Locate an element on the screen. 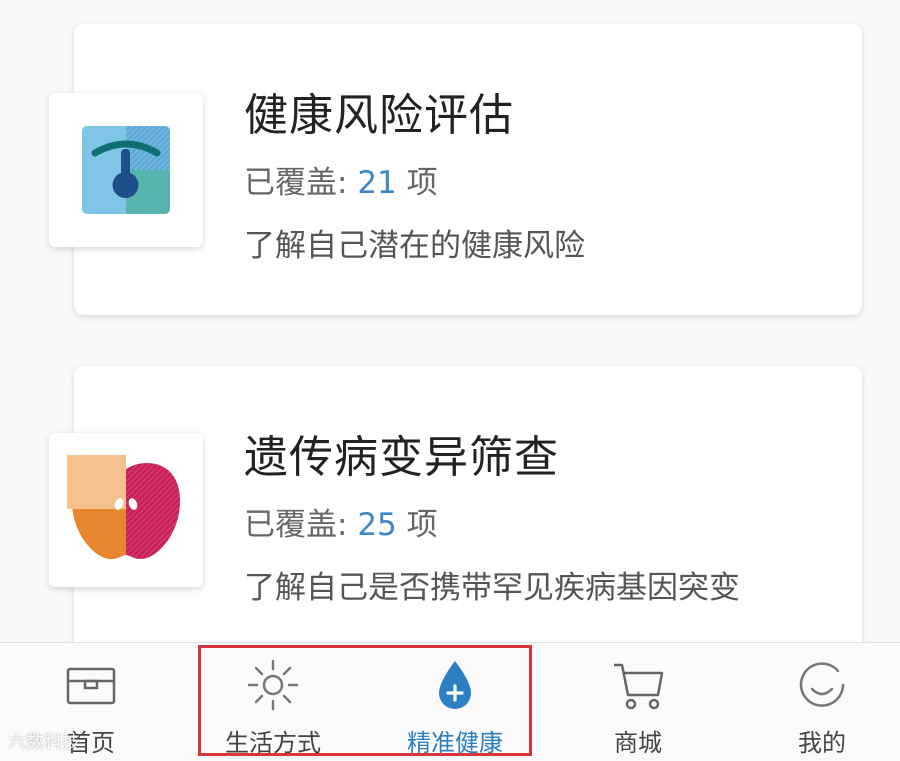  sun-icon is located at coordinates (273, 685).